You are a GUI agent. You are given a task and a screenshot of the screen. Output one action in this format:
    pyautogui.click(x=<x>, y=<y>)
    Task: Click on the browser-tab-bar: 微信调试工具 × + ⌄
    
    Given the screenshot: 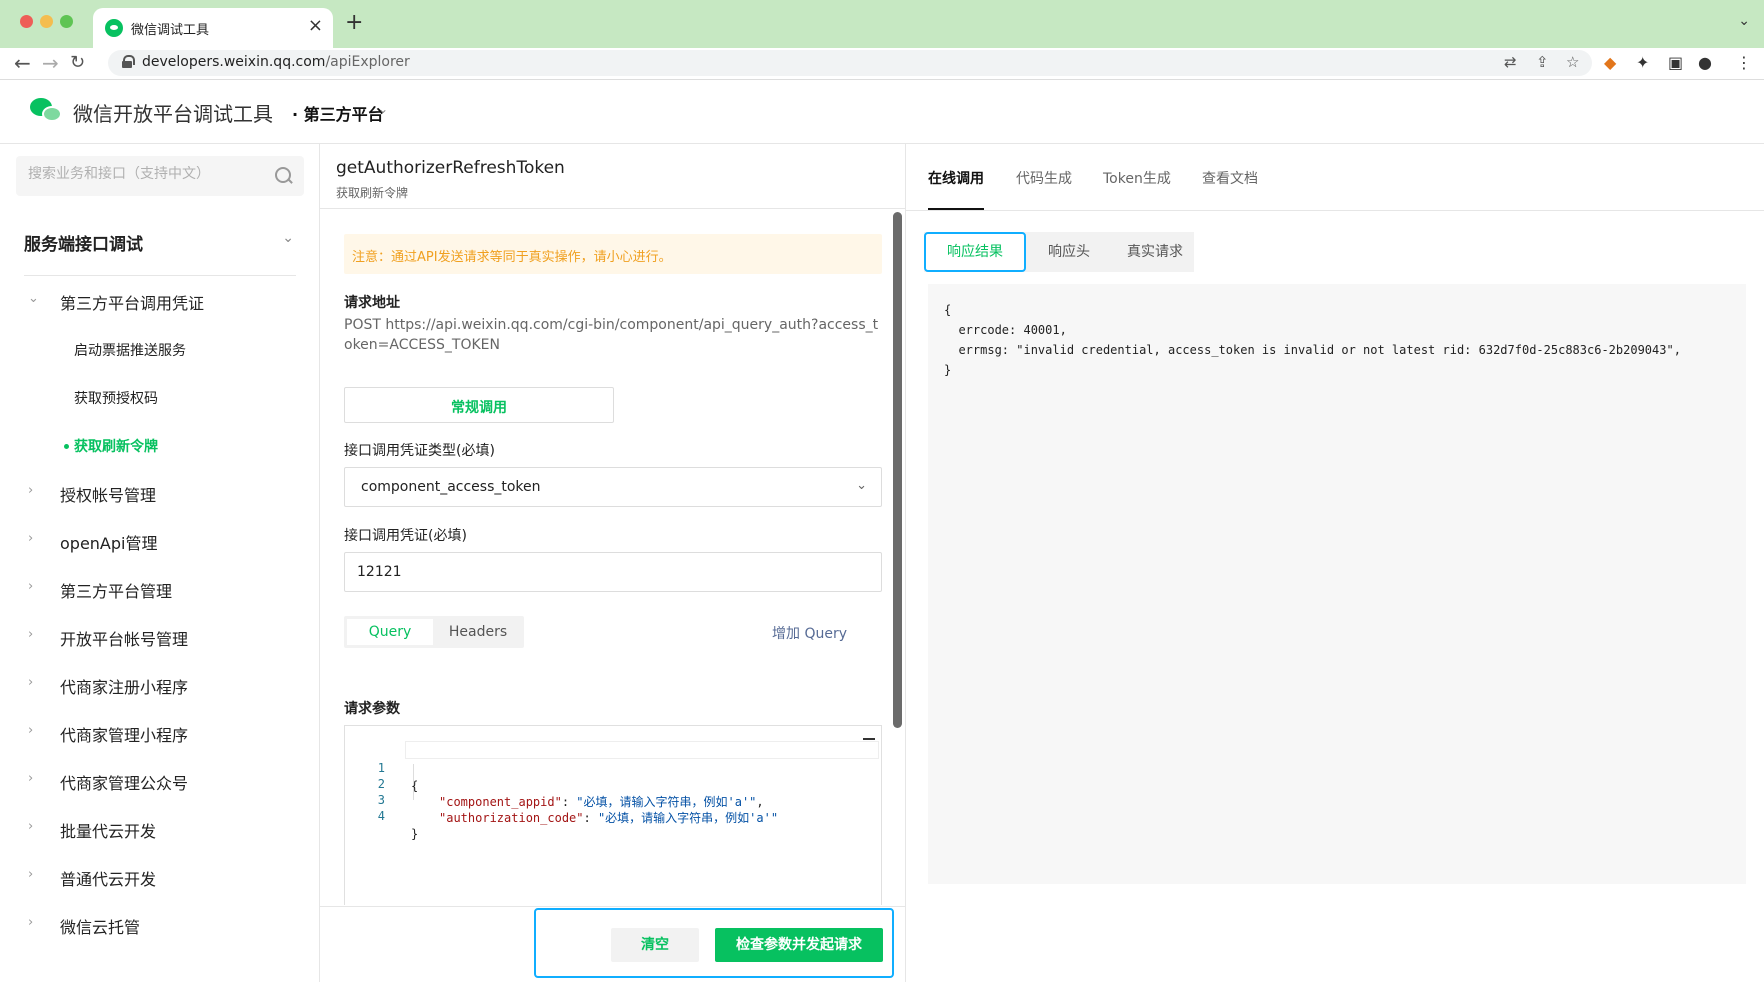 What is the action you would take?
    pyautogui.click(x=882, y=24)
    